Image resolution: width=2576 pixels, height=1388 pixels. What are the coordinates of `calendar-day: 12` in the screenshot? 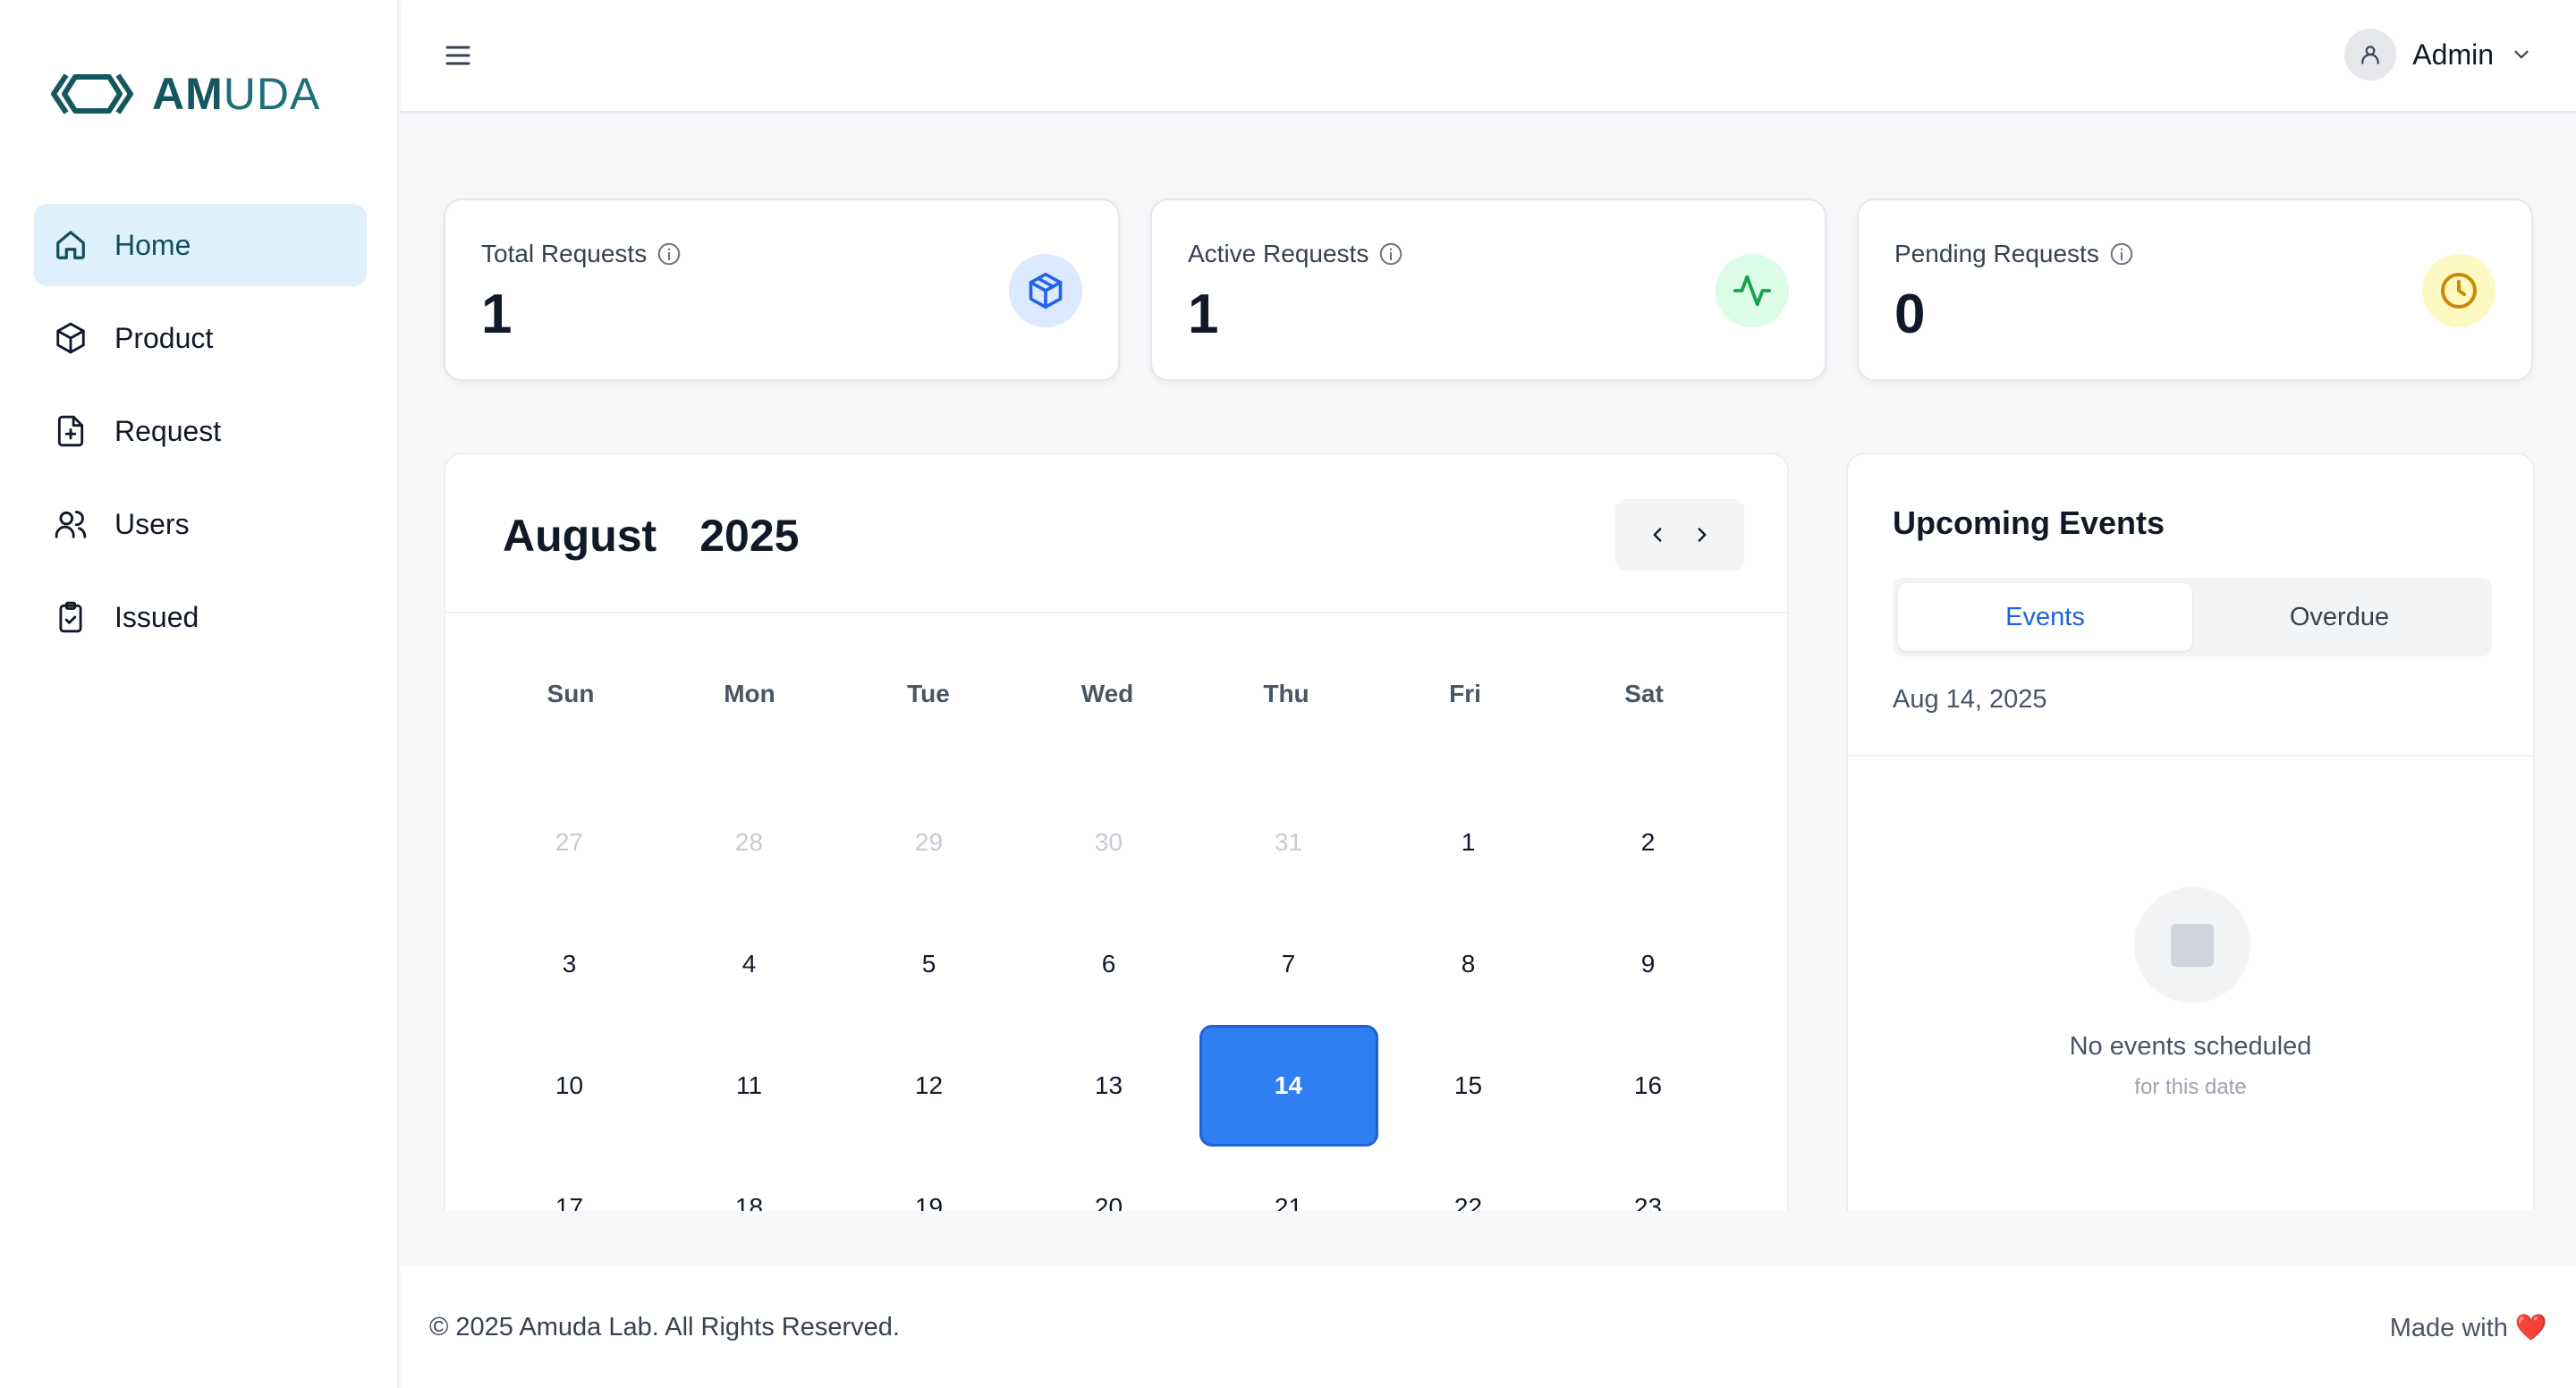 It's located at (929, 1086).